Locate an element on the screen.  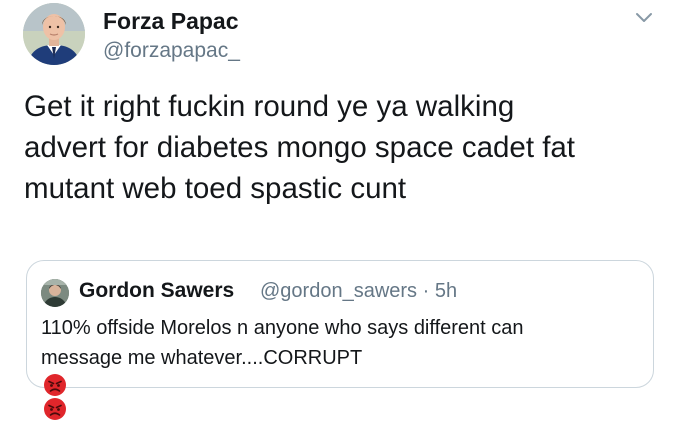
author-name: Forza Papac is located at coordinates (171, 21).